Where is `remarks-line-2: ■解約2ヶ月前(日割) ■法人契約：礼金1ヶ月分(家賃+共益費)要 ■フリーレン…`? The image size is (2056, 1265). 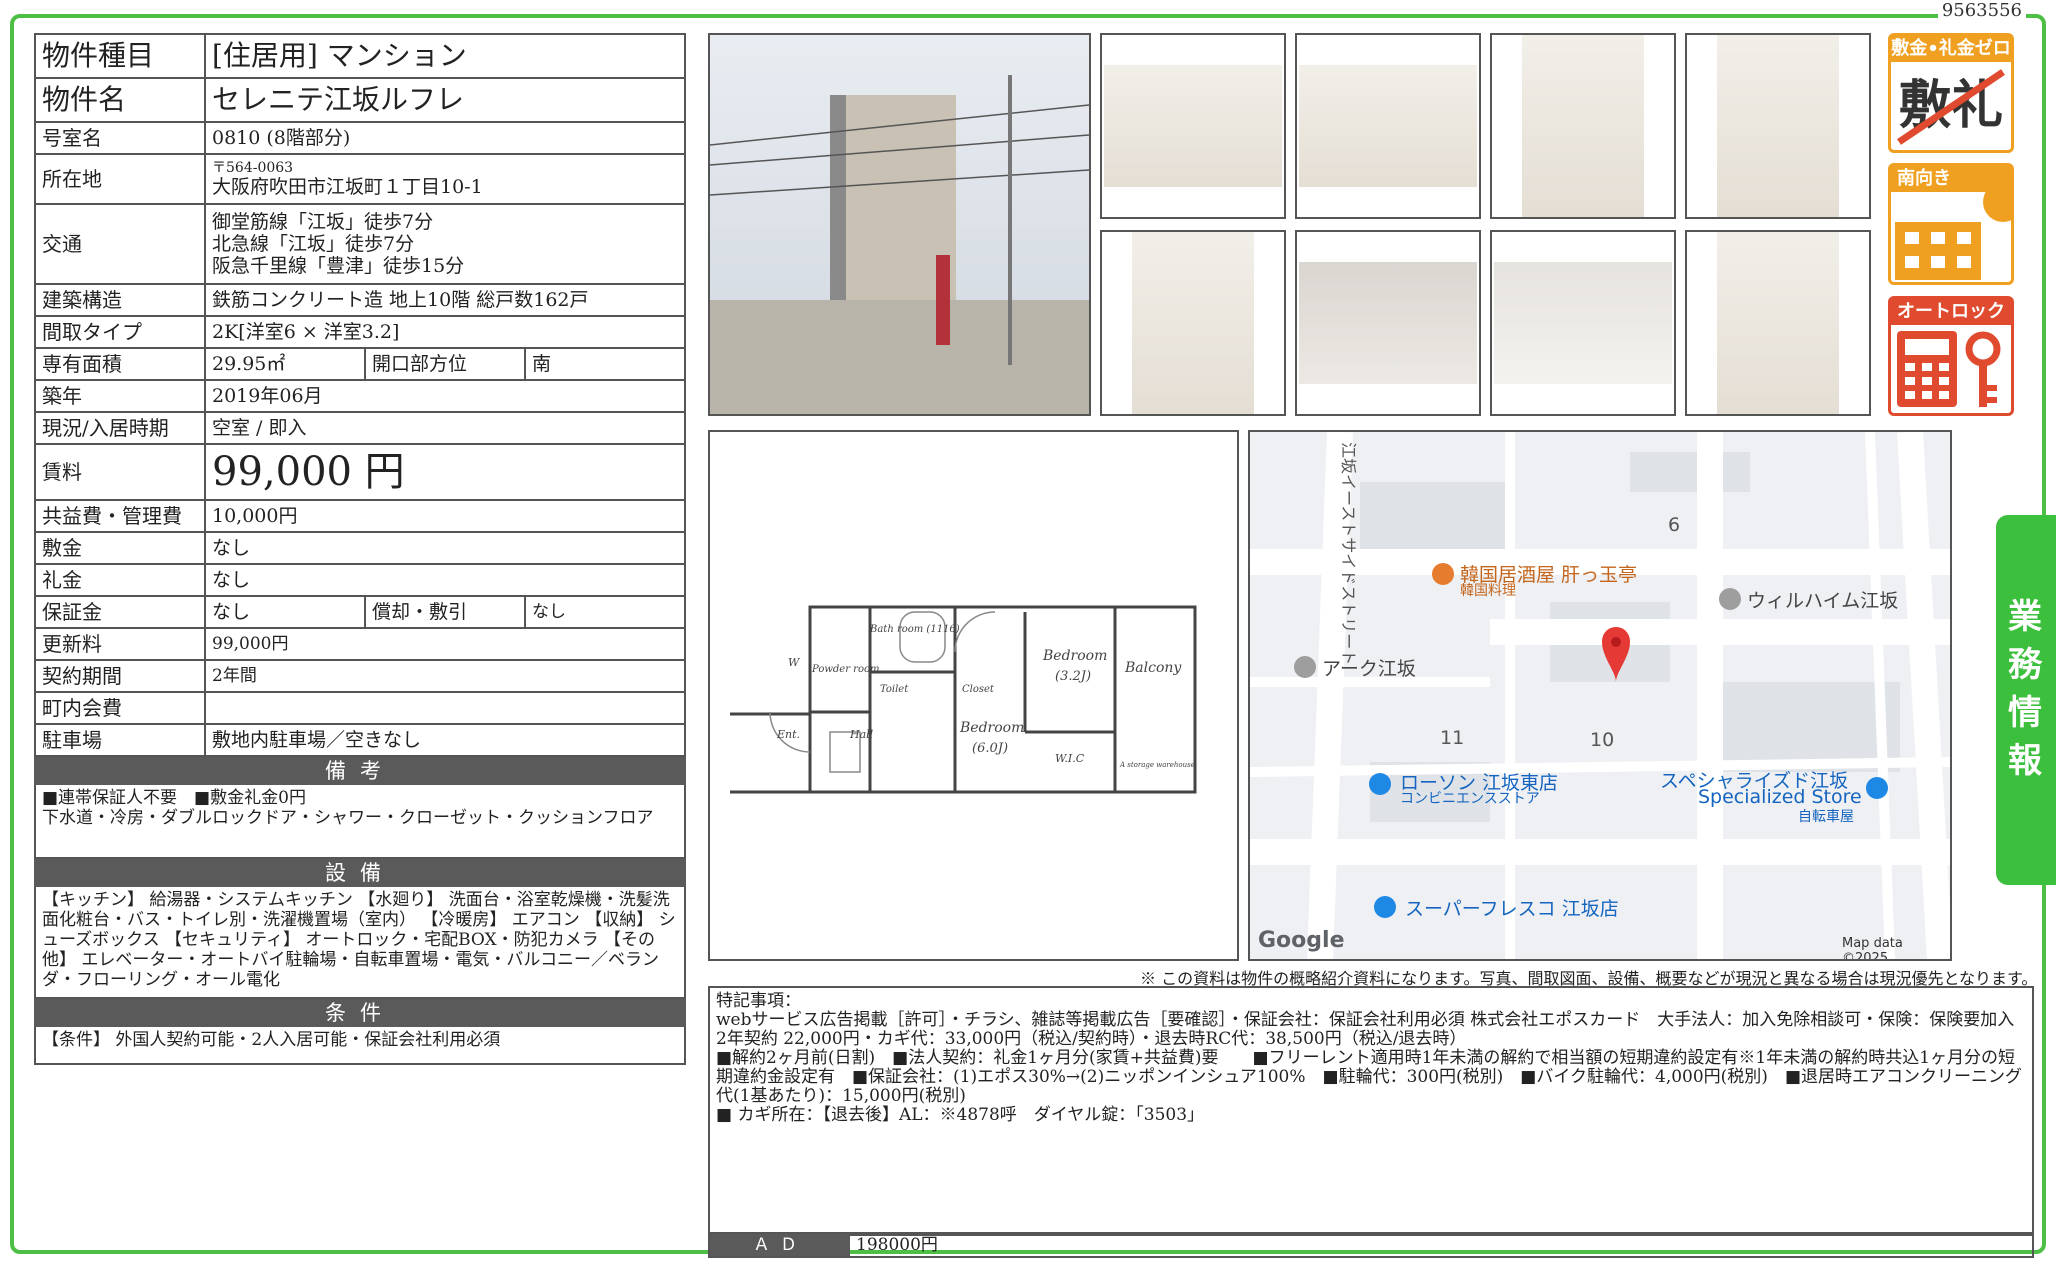
remarks-line-2: ■解約2ヶ月前(日割) ■法人契約：礼金1ヶ月分(家賃+共益費)要 ■フリーレン… is located at coordinates (1369, 1077).